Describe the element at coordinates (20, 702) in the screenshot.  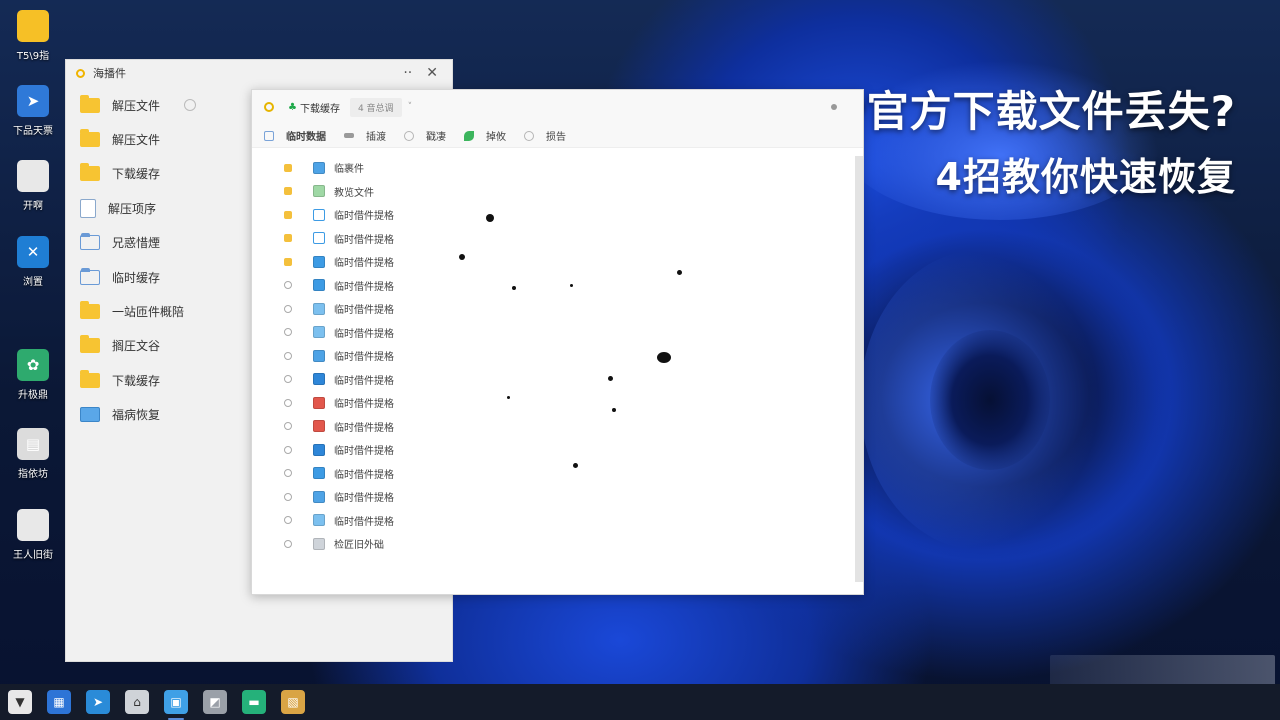
I see `start-icon: ▼` at that location.